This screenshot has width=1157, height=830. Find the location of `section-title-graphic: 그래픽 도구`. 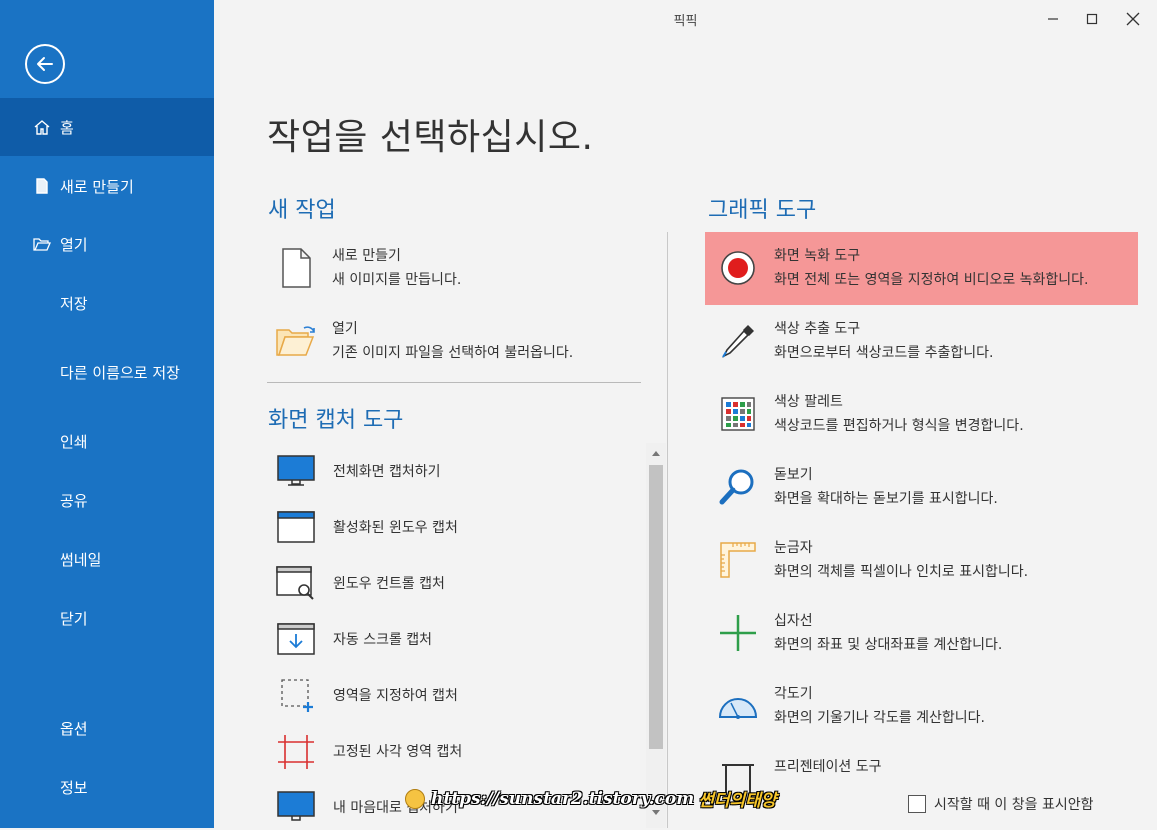

section-title-graphic: 그래픽 도구 is located at coordinates (762, 210).